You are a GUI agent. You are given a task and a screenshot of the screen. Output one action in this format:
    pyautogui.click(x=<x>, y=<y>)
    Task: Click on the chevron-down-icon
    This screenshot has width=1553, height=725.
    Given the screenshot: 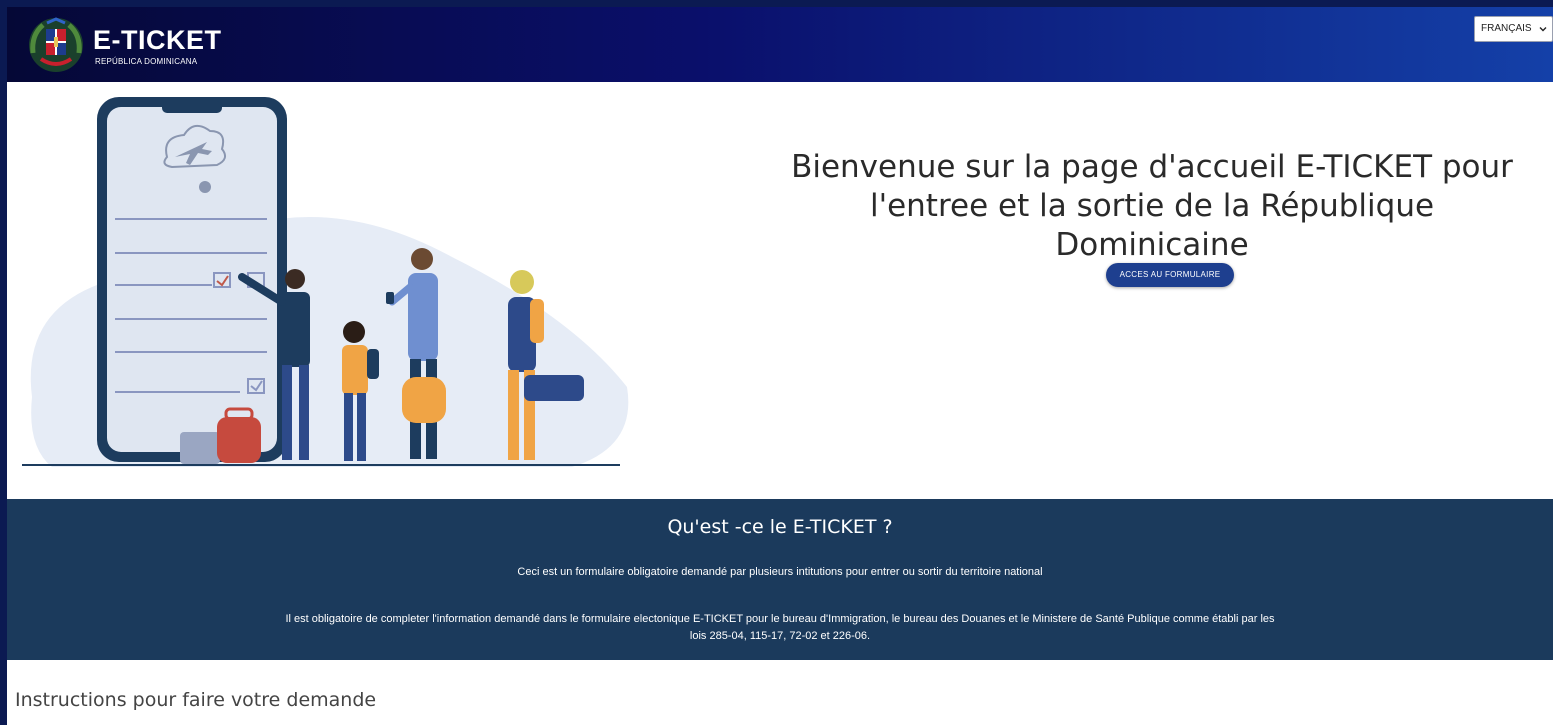 What is the action you would take?
    pyautogui.click(x=1543, y=29)
    